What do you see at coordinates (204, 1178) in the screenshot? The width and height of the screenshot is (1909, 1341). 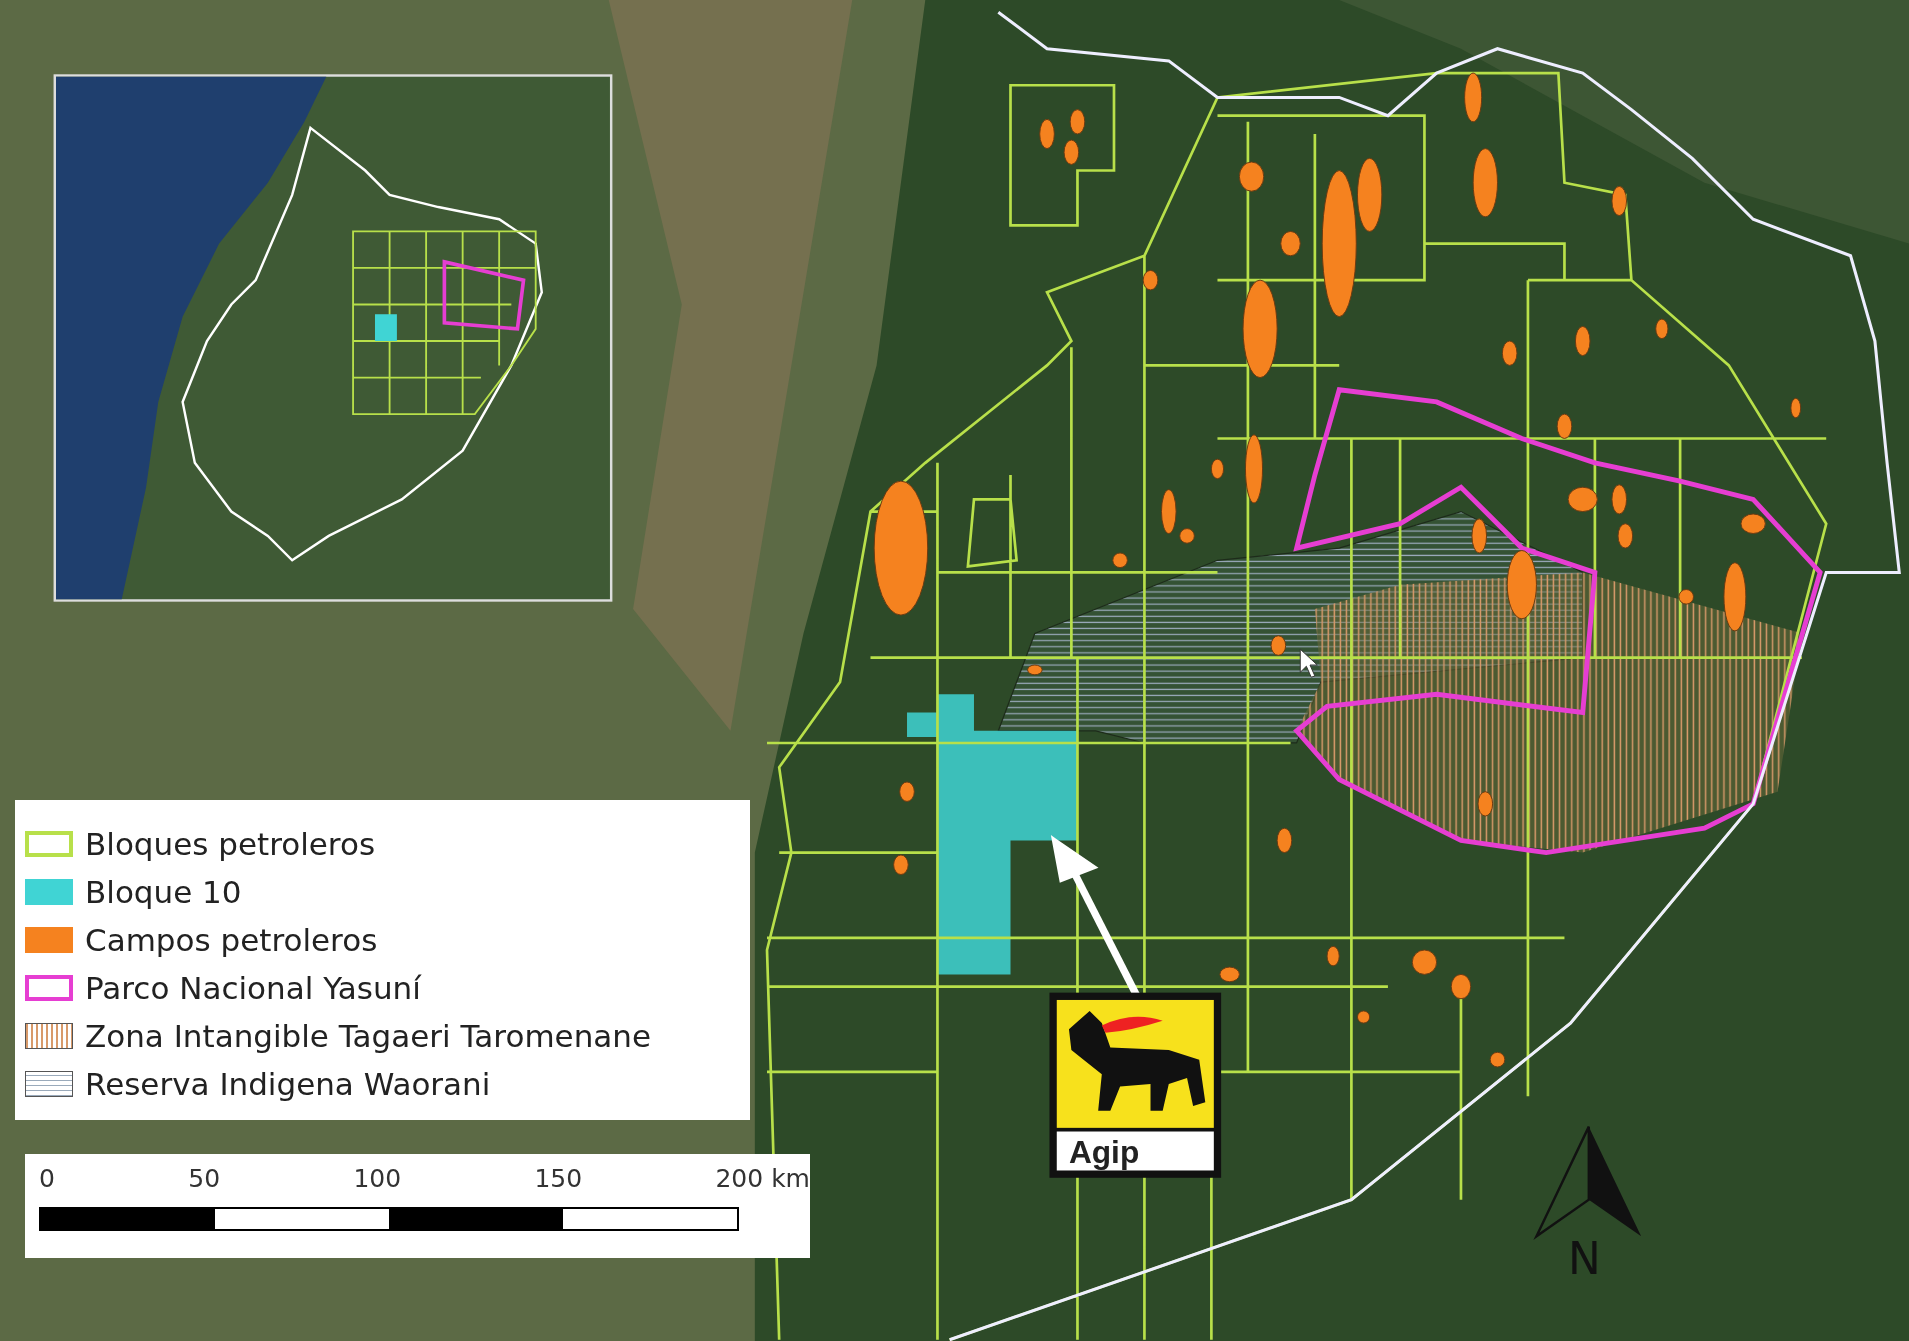 I see `scale-label: 50` at bounding box center [204, 1178].